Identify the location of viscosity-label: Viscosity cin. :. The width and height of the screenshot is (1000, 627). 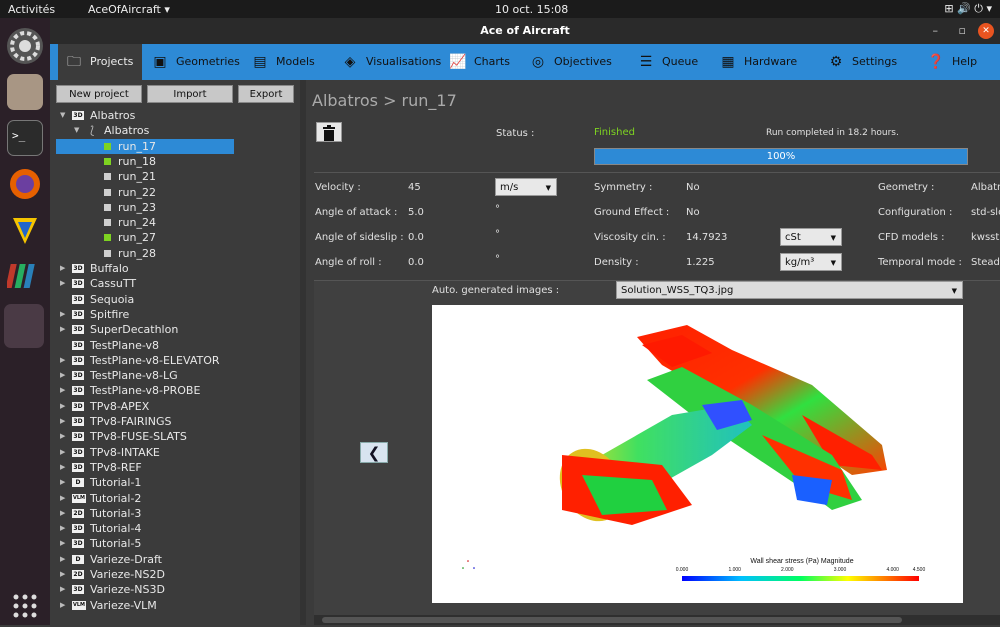
(630, 237).